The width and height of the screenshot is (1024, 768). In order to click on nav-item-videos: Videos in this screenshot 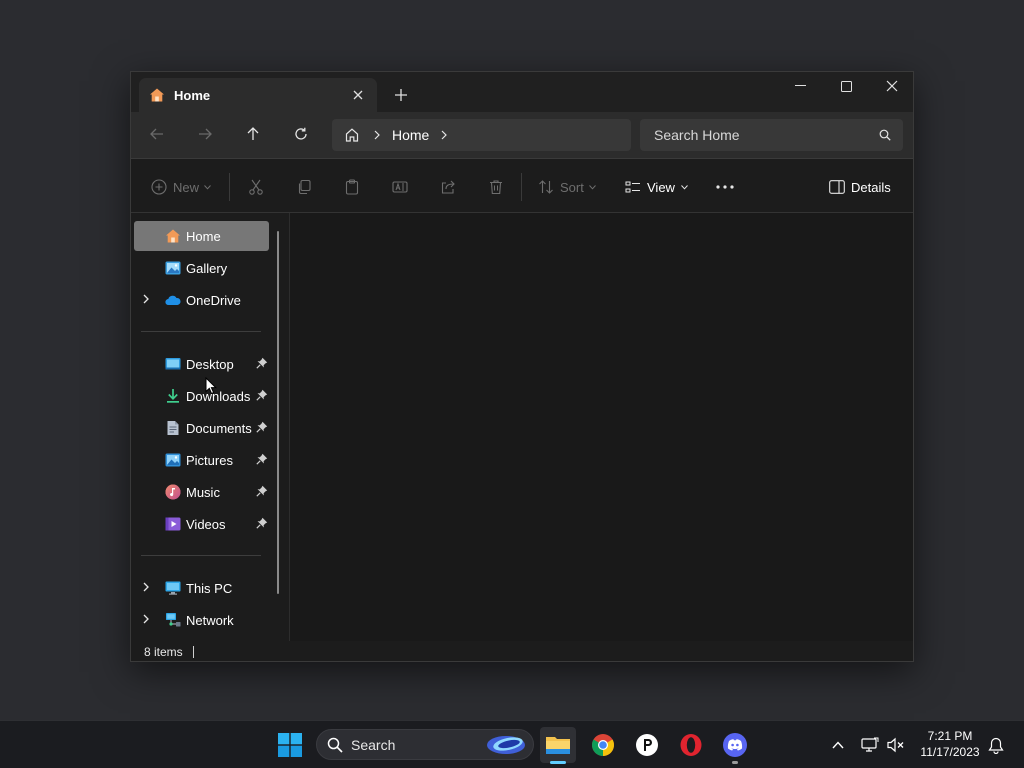, I will do `click(201, 524)`.